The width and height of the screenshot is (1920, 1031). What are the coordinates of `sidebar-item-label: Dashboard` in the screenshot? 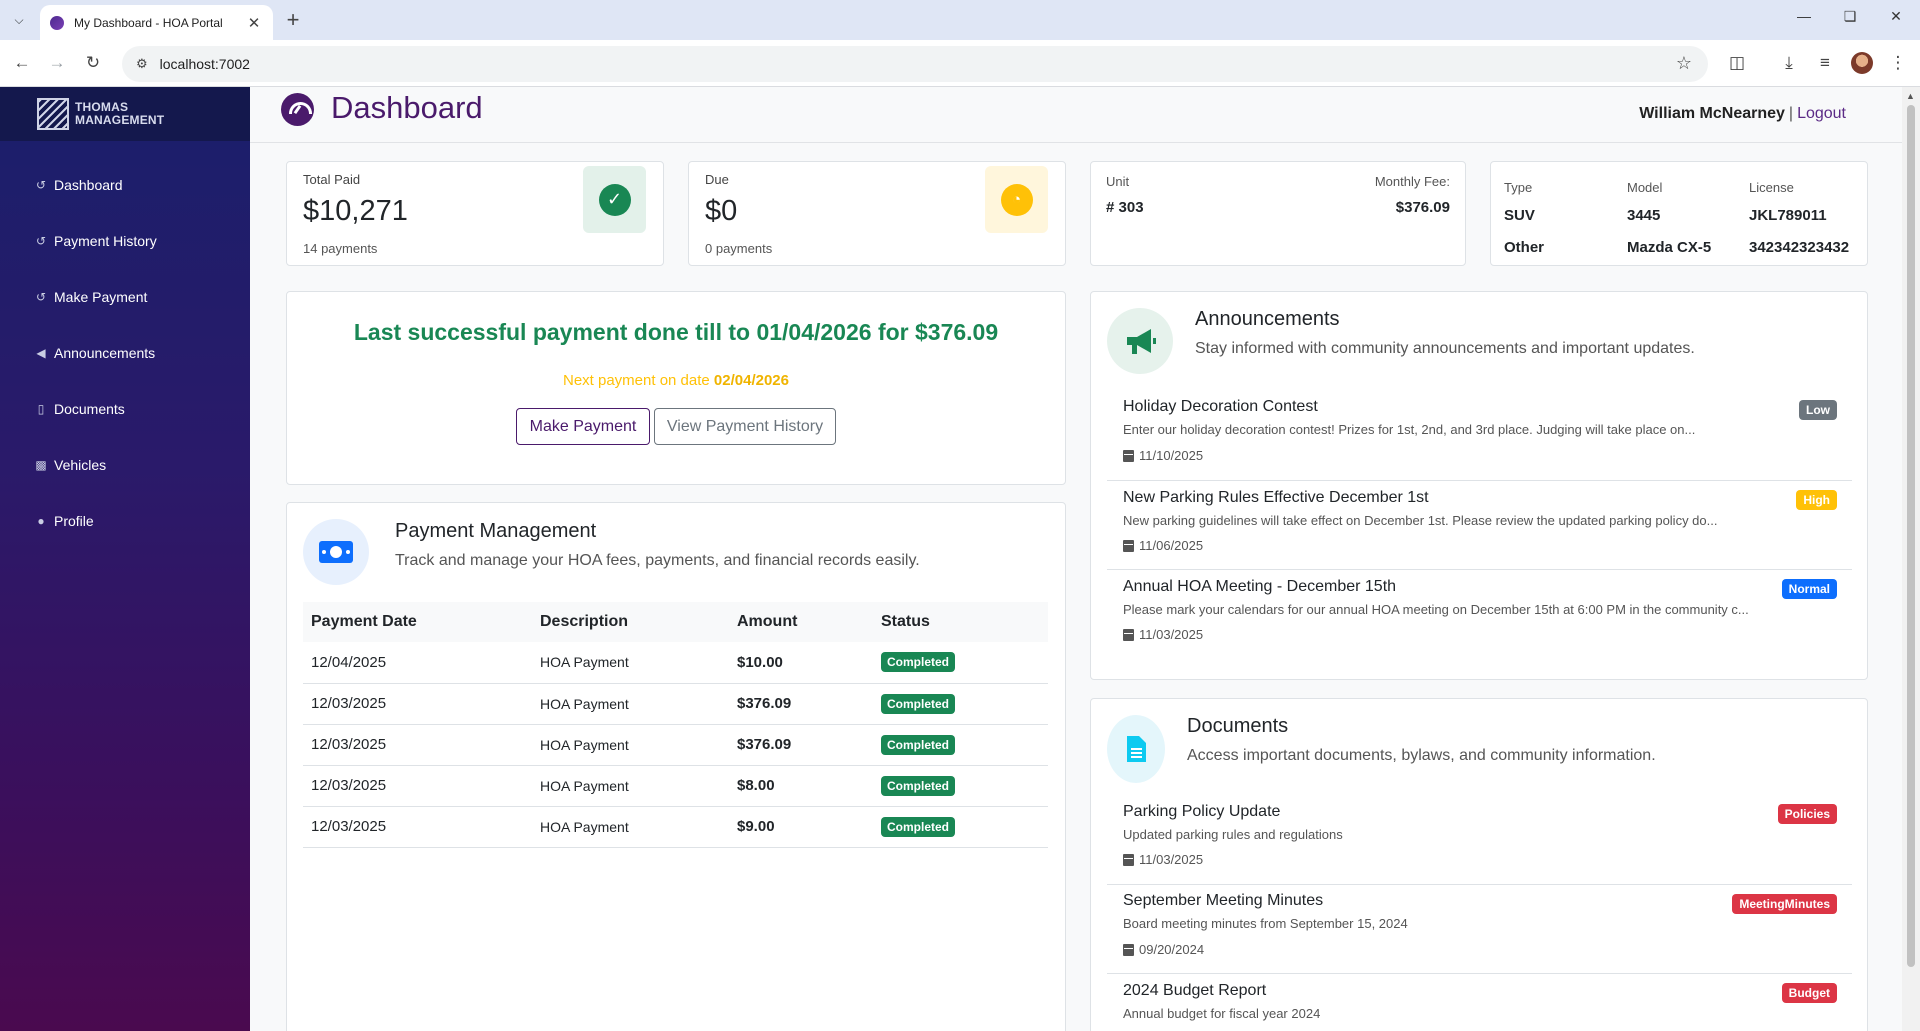 It's located at (88, 185).